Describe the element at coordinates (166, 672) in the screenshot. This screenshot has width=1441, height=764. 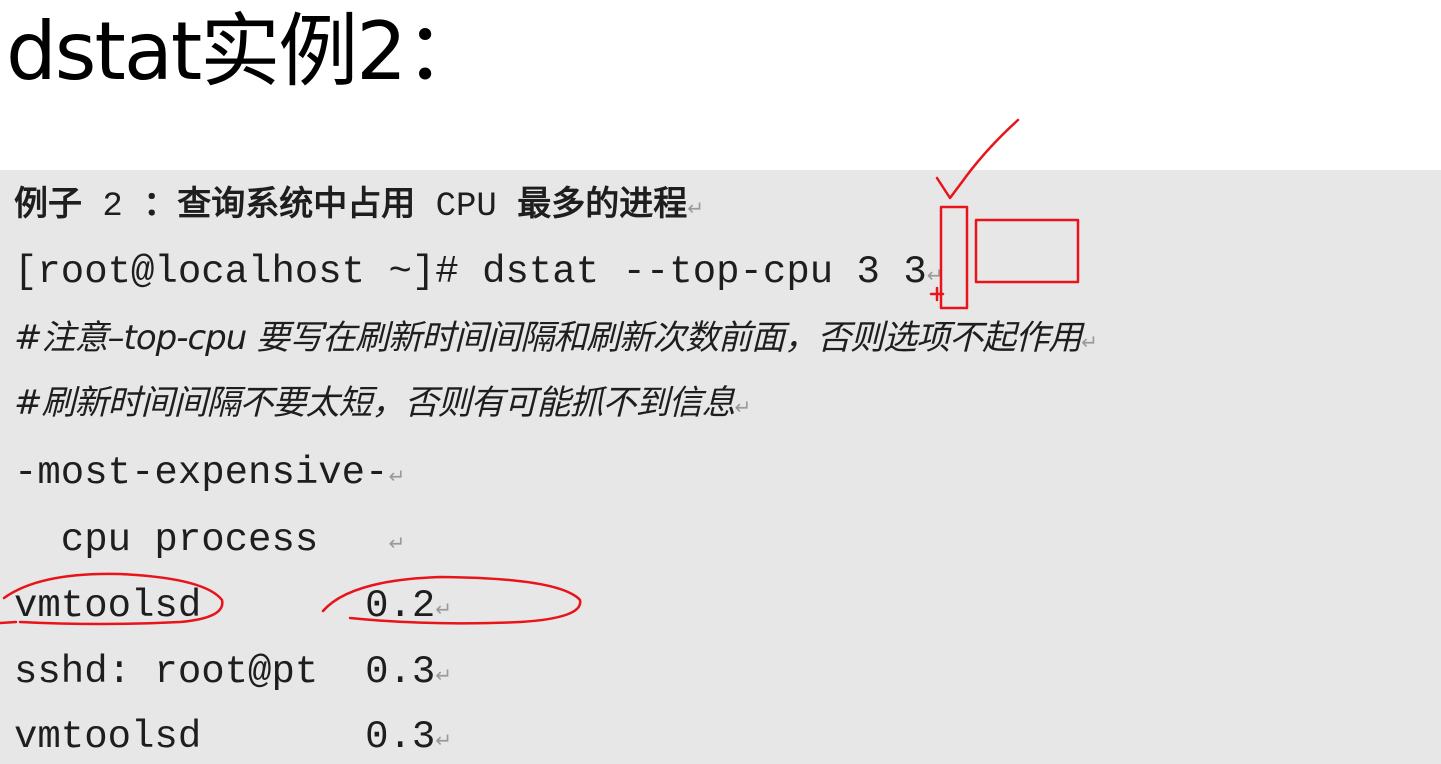
I see `process-name: sshd: root@pt` at that location.